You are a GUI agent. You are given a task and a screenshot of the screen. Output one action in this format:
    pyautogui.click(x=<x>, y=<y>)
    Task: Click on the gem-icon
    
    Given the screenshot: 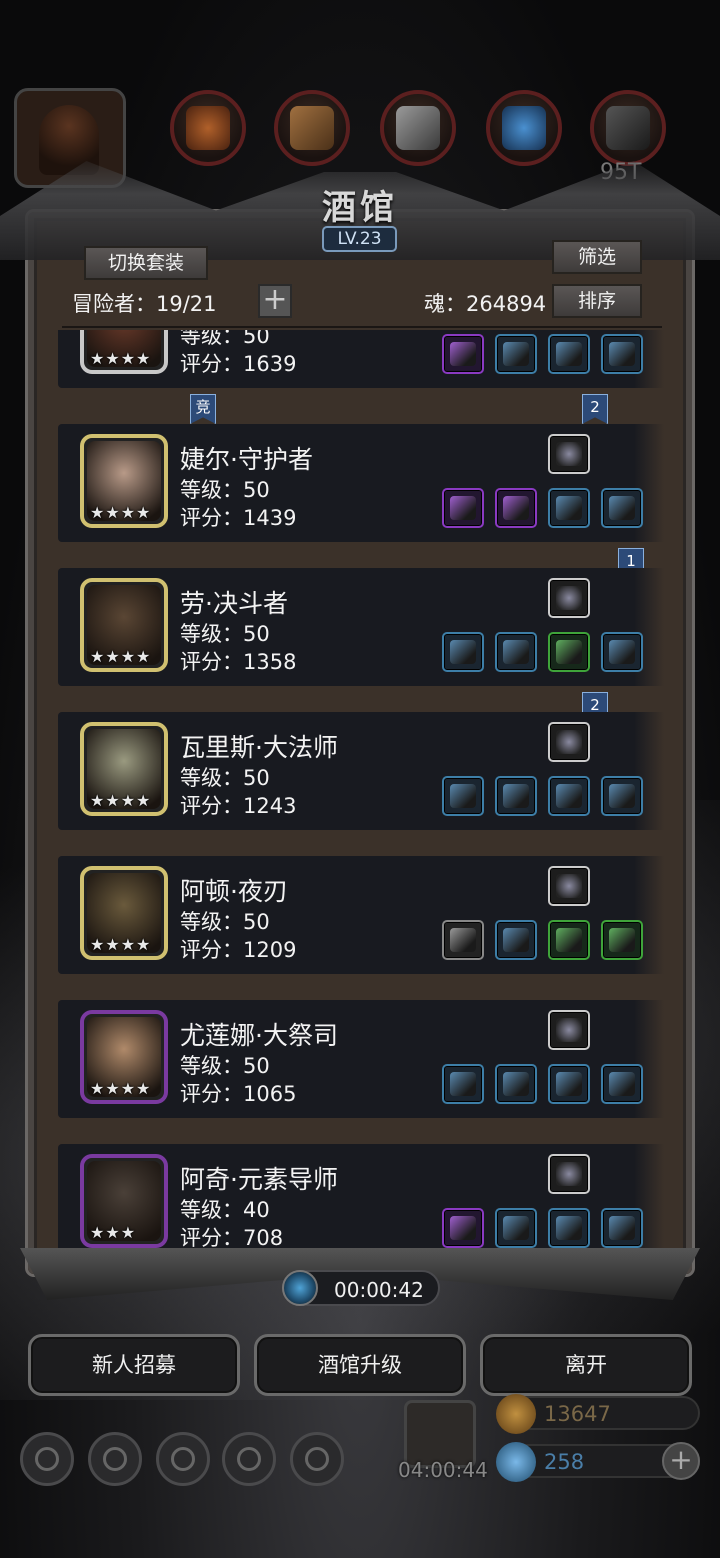 What is the action you would take?
    pyautogui.click(x=516, y=1462)
    